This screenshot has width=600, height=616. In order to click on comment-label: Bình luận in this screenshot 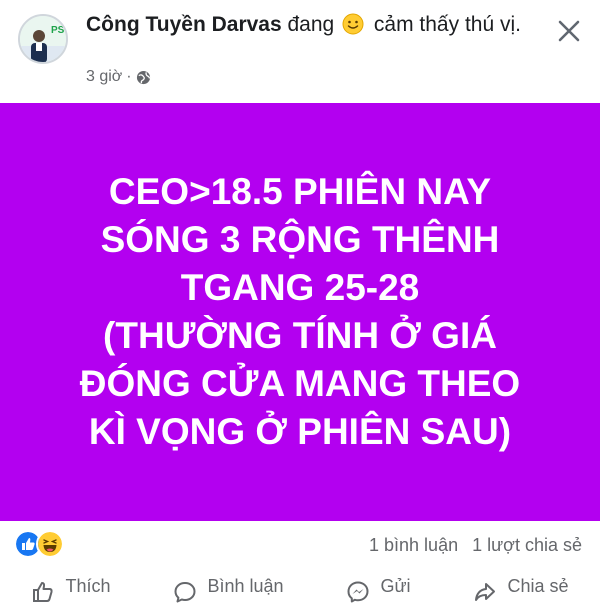, I will do `click(245, 586)`.